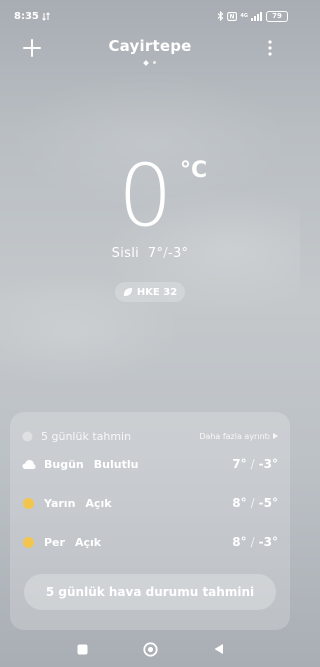 This screenshot has height=667, width=320. What do you see at coordinates (154, 62) in the screenshot?
I see `page-dot` at bounding box center [154, 62].